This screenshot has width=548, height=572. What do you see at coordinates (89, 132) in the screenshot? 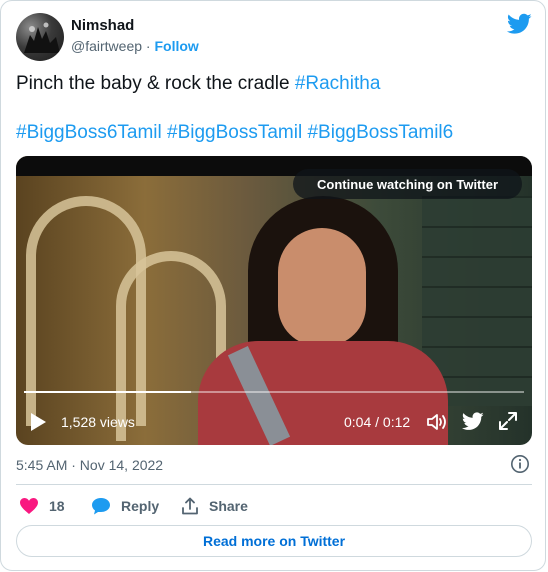
I see `hashtag-link: #BiggBoss6Tamil` at bounding box center [89, 132].